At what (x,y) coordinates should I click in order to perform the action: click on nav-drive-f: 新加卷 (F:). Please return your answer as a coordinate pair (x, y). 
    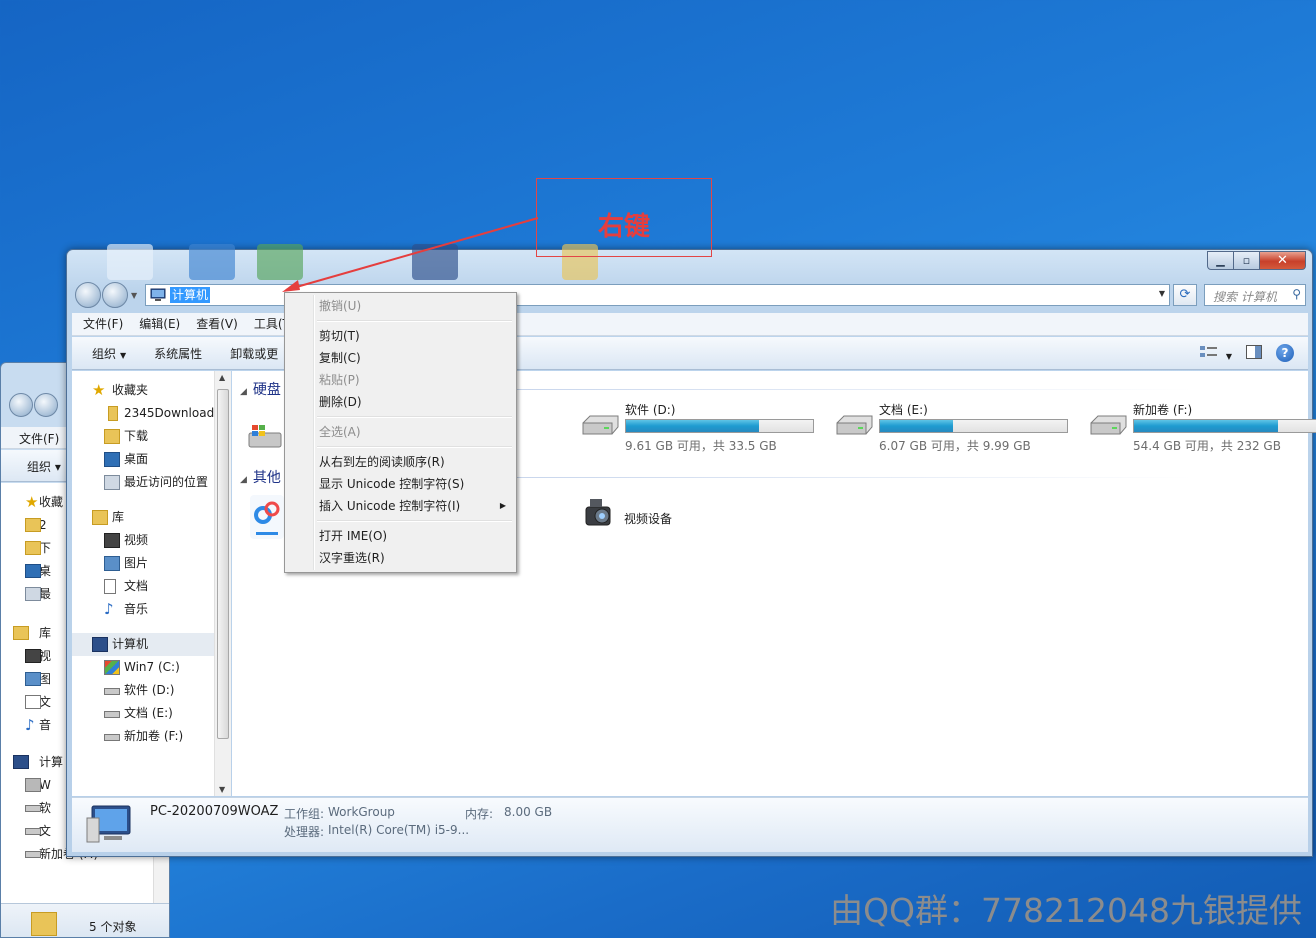
    Looking at the image, I should click on (143, 736).